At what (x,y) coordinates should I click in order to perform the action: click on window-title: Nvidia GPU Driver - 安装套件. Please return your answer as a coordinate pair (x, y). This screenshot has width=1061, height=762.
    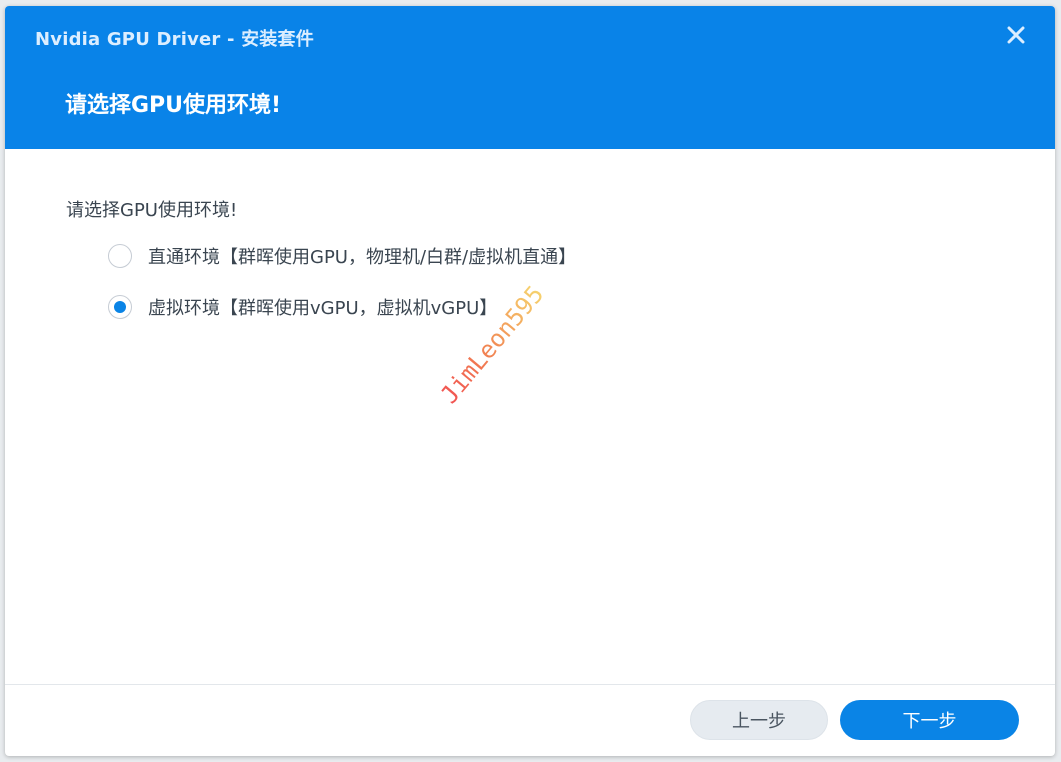
    Looking at the image, I should click on (174, 39).